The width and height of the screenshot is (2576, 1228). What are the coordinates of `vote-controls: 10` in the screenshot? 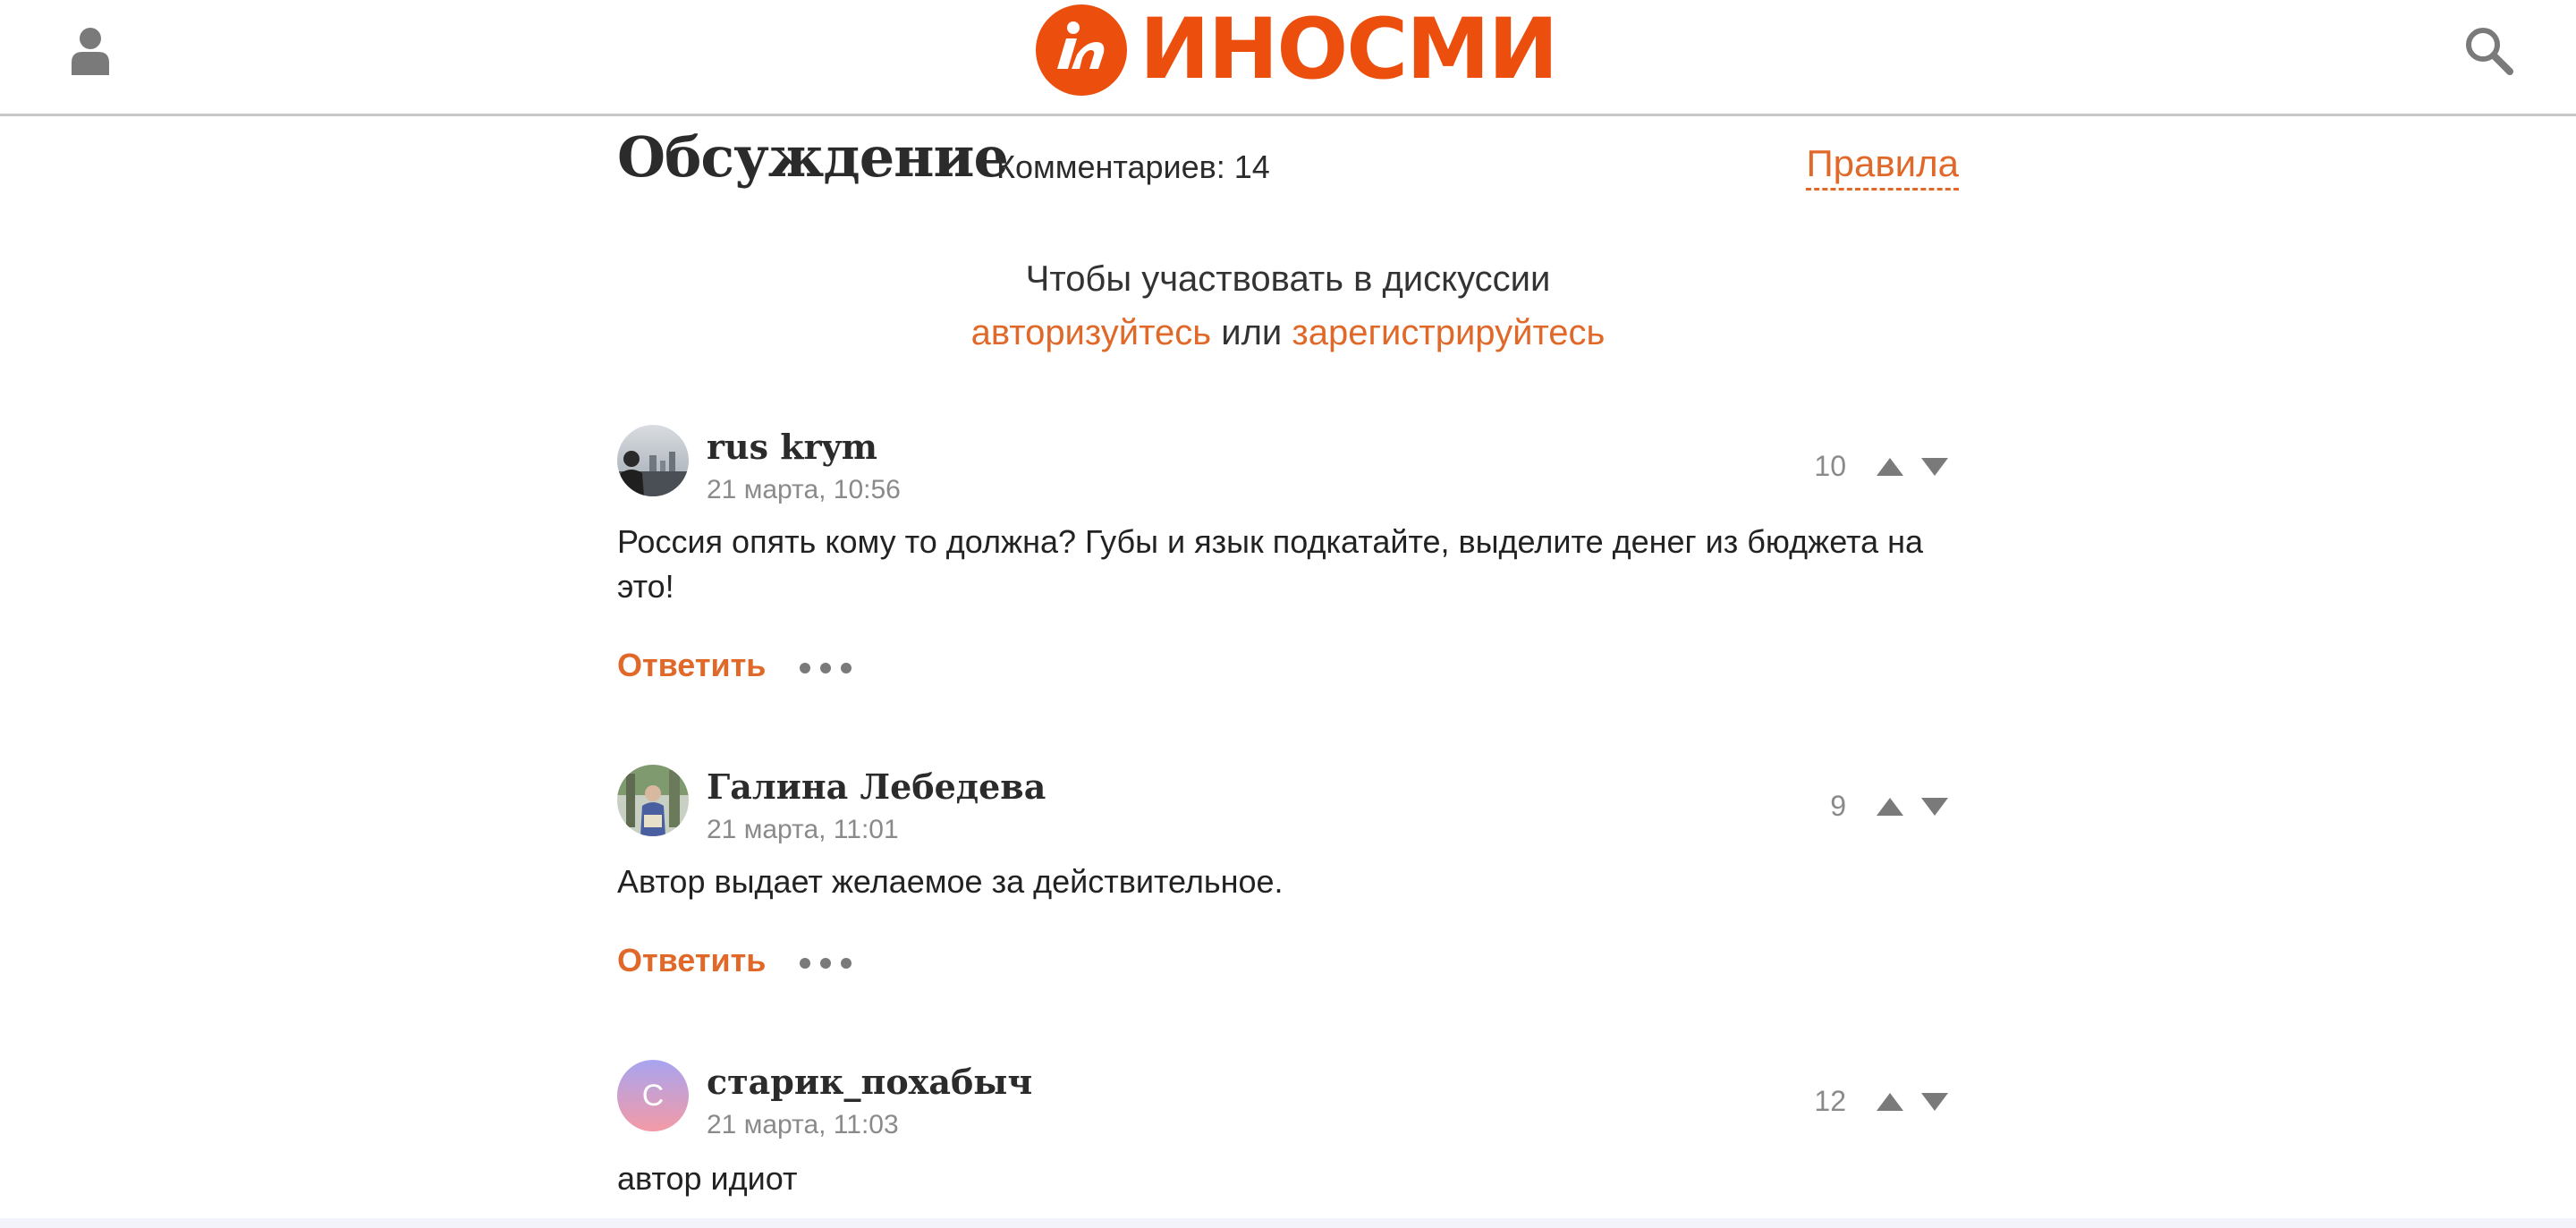 It's located at (1882, 466).